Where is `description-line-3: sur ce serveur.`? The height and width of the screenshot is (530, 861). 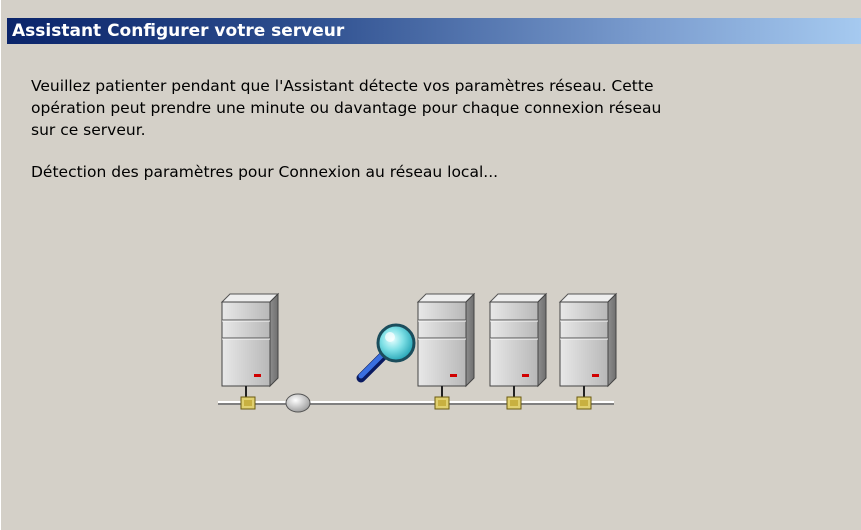 description-line-3: sur ce serveur. is located at coordinates (88, 130).